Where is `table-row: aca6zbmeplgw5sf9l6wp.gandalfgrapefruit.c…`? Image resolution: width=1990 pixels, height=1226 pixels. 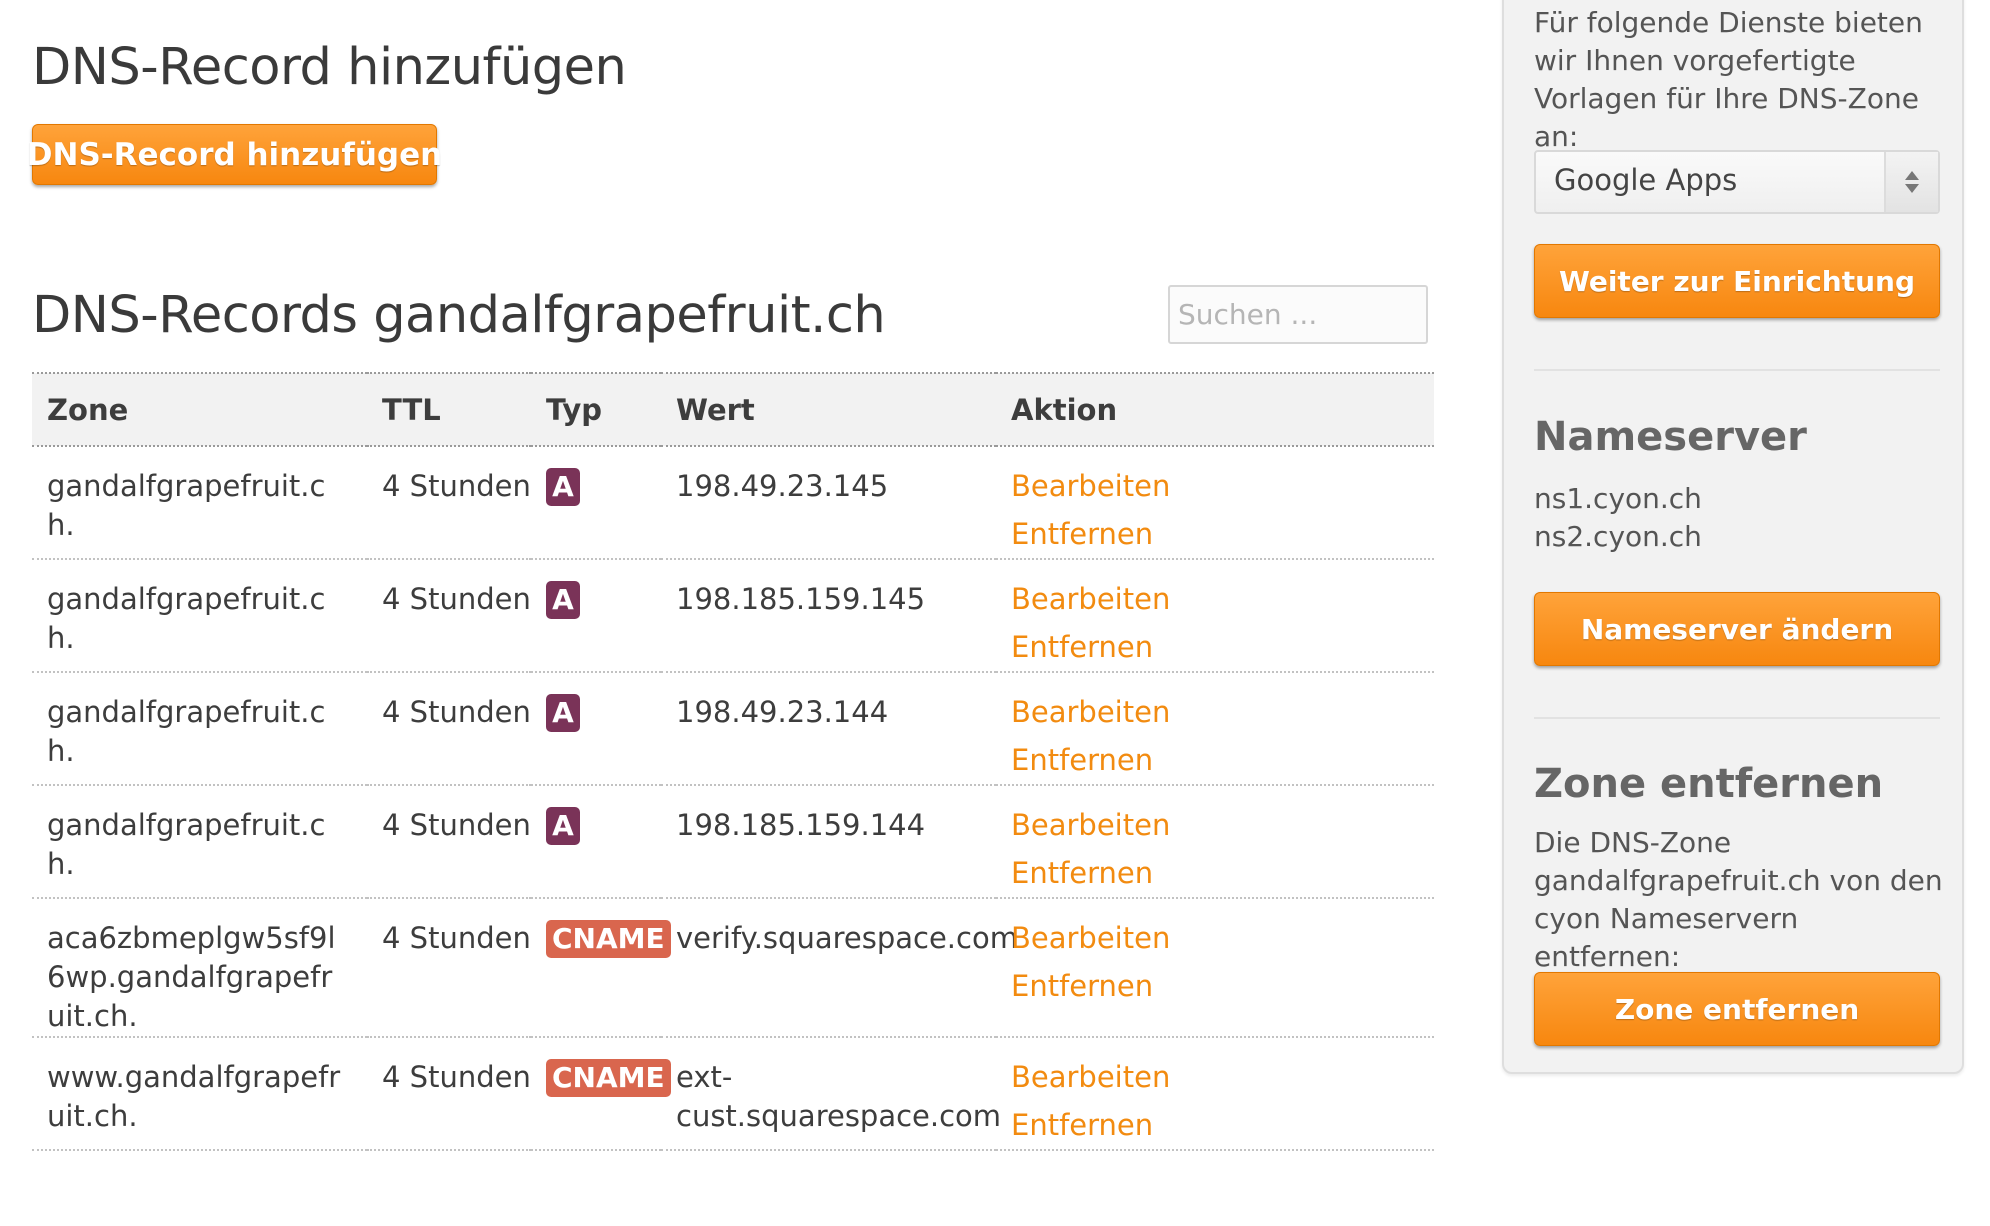
table-row: aca6zbmeplgw5sf9l6wp.gandalfgrapefruit.c… is located at coordinates (733, 968).